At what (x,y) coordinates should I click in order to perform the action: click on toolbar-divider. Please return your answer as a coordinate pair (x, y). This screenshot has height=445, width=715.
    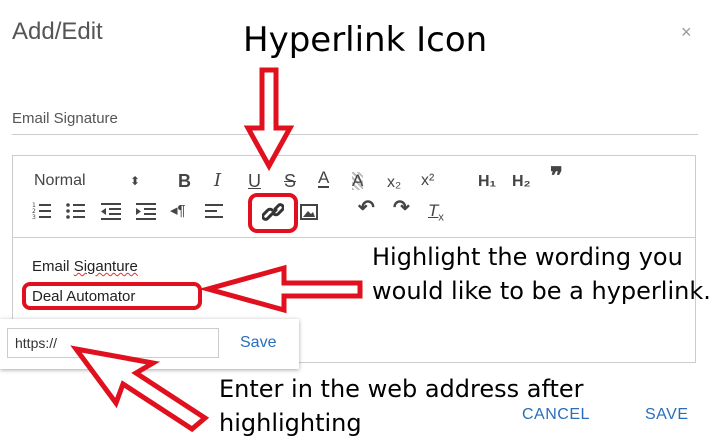
    Looking at the image, I should click on (354, 237).